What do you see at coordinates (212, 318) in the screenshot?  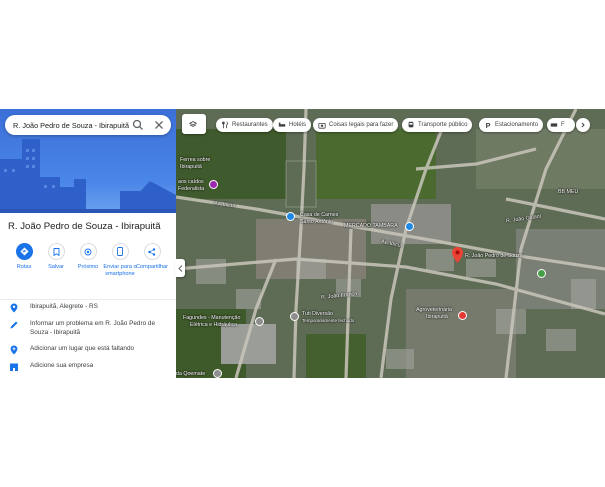 I see `map-label-fagundes: Fagundes - Manutenção` at bounding box center [212, 318].